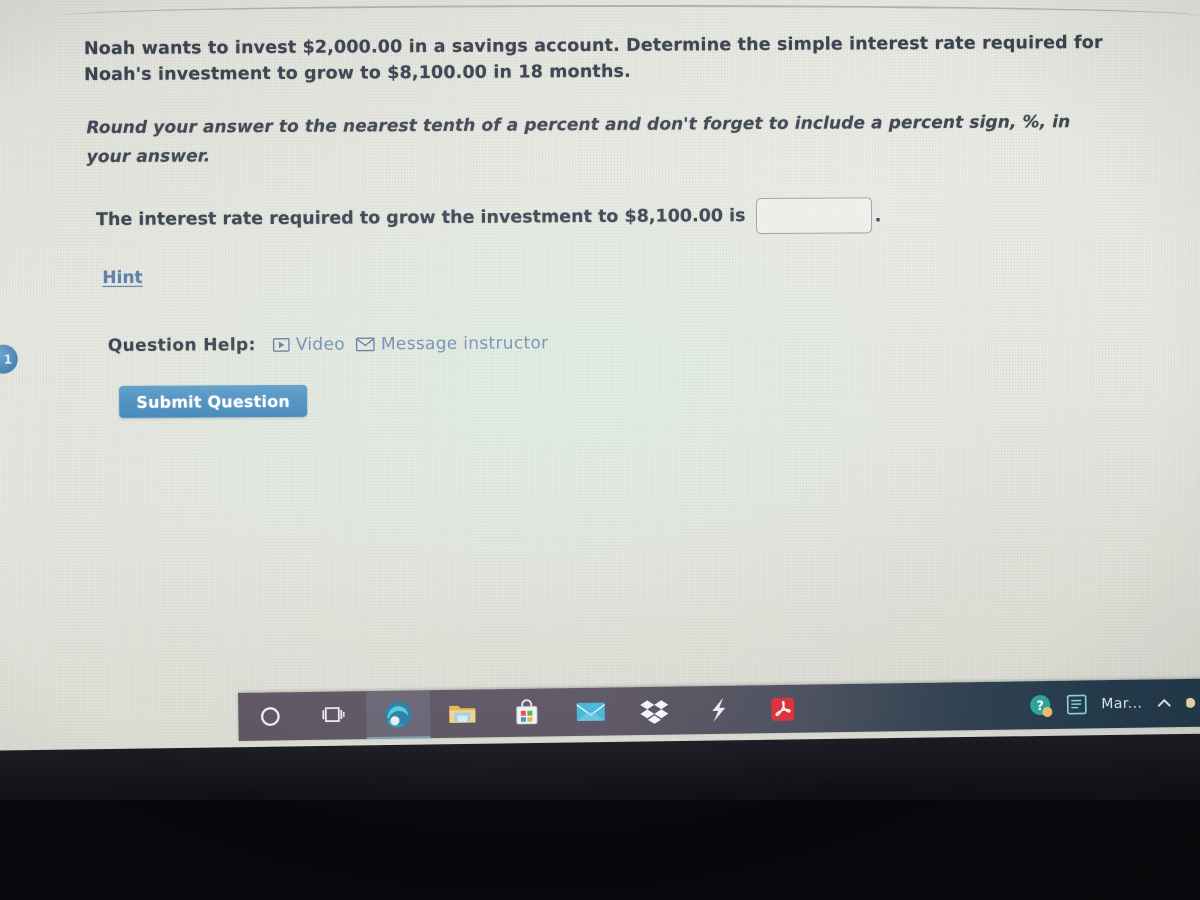 This screenshot has width=1200, height=900. Describe the element at coordinates (1040, 704) in the screenshot. I see `tray-help-question-icon: ?` at that location.